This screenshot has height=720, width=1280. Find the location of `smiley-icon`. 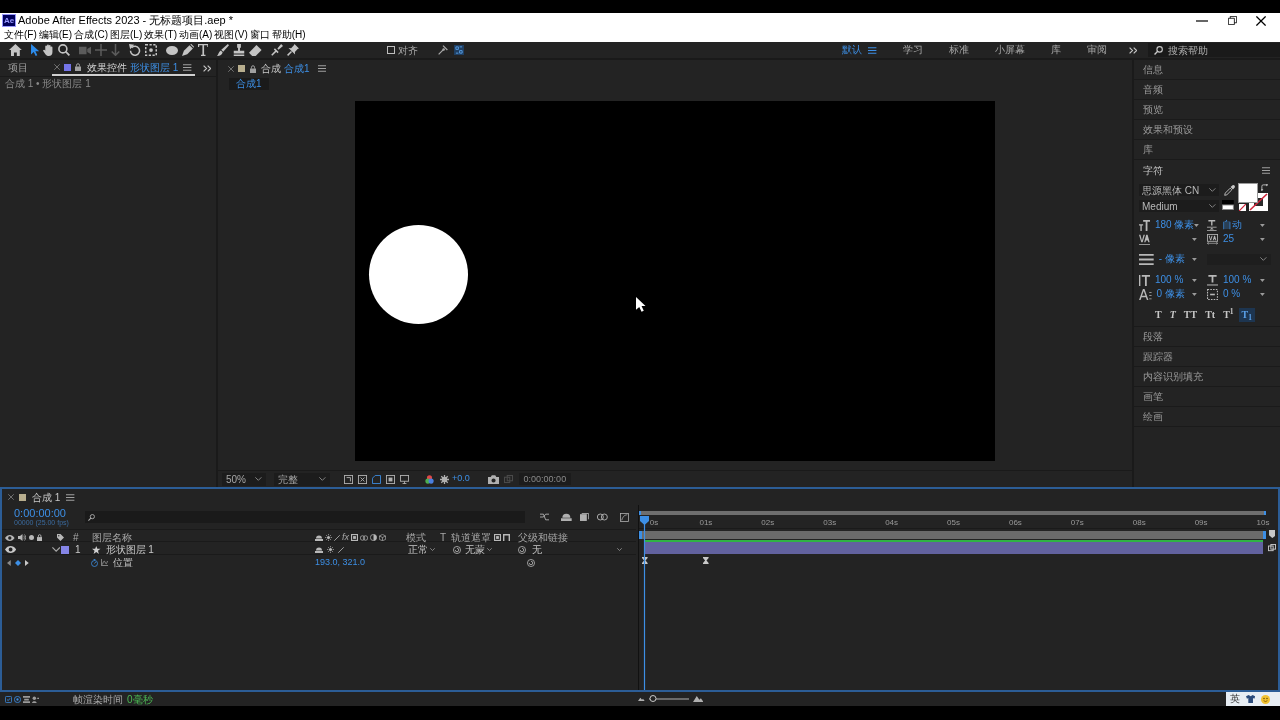

smiley-icon is located at coordinates (1266, 699).